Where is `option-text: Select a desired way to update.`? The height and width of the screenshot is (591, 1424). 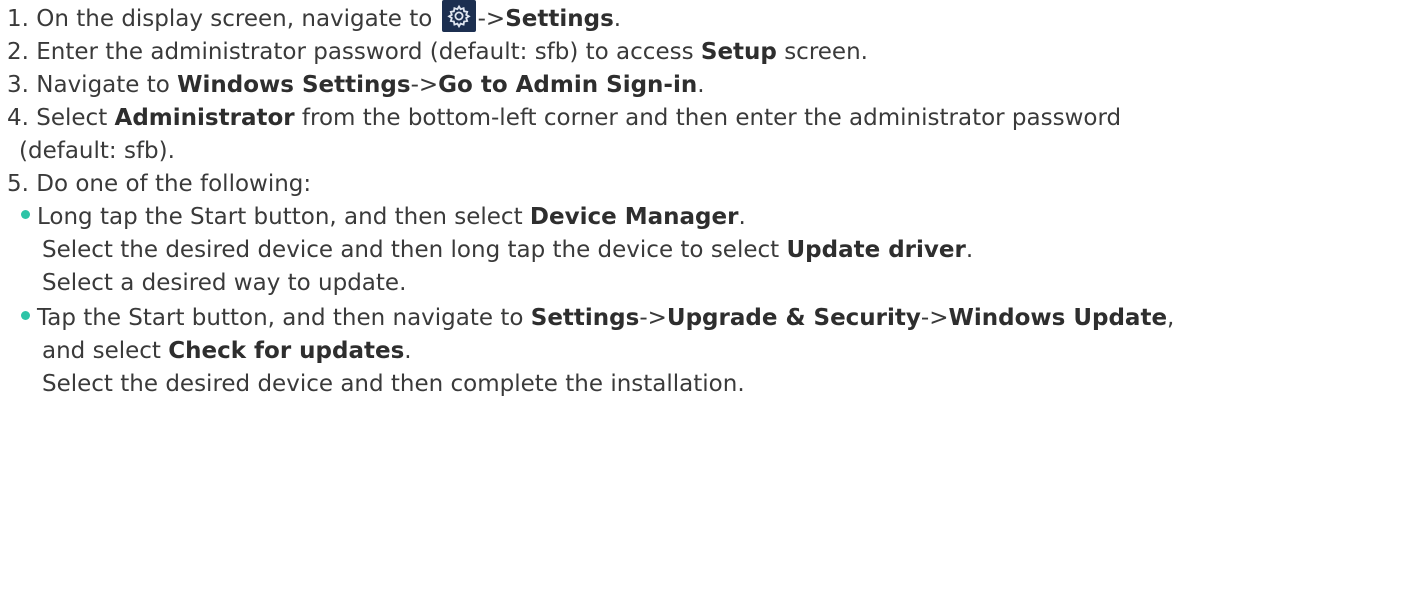
option-text: Select a desired way to update. is located at coordinates (224, 283).